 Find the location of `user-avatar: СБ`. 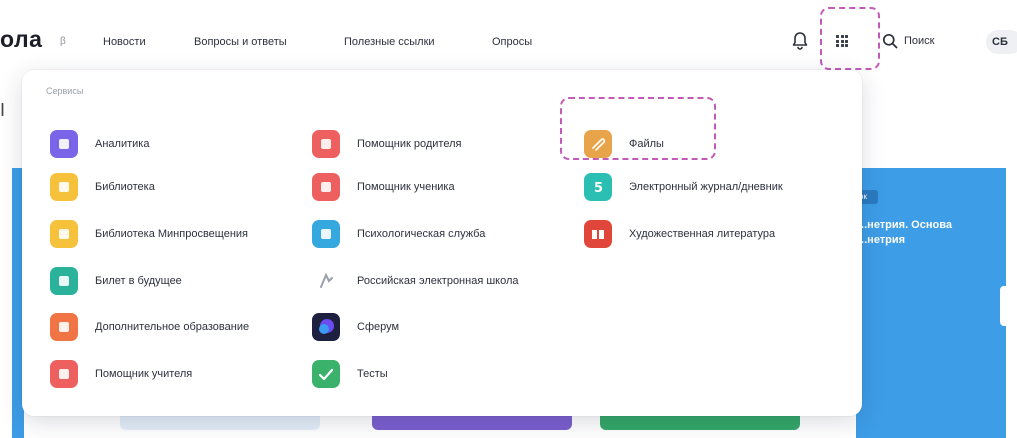

user-avatar: СБ is located at coordinates (1001, 42).